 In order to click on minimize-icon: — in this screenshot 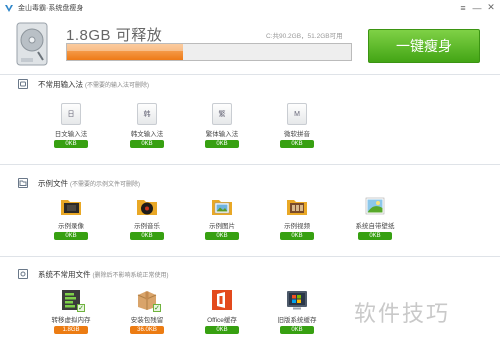, I will do `click(477, 7)`.